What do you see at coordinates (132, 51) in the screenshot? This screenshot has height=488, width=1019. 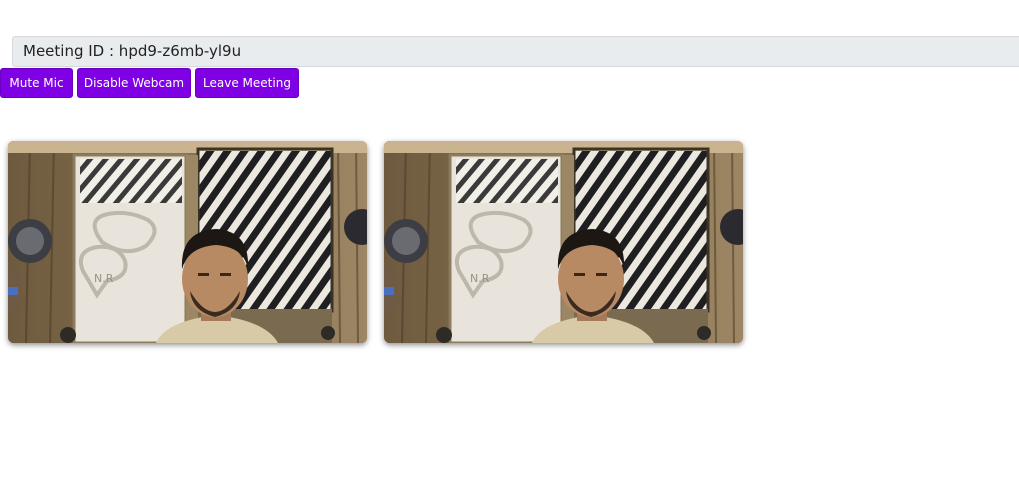 I see `meeting-id-text: Meeting ID : hpd9-z6mb-yl9u` at bounding box center [132, 51].